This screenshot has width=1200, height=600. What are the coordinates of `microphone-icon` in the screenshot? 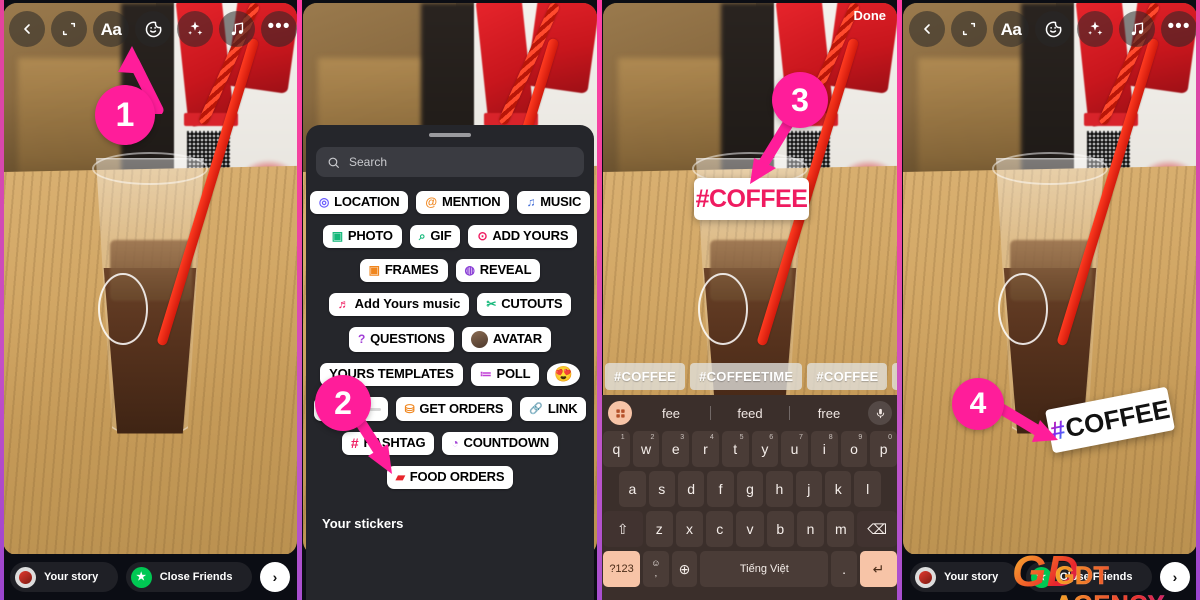 It's located at (880, 413).